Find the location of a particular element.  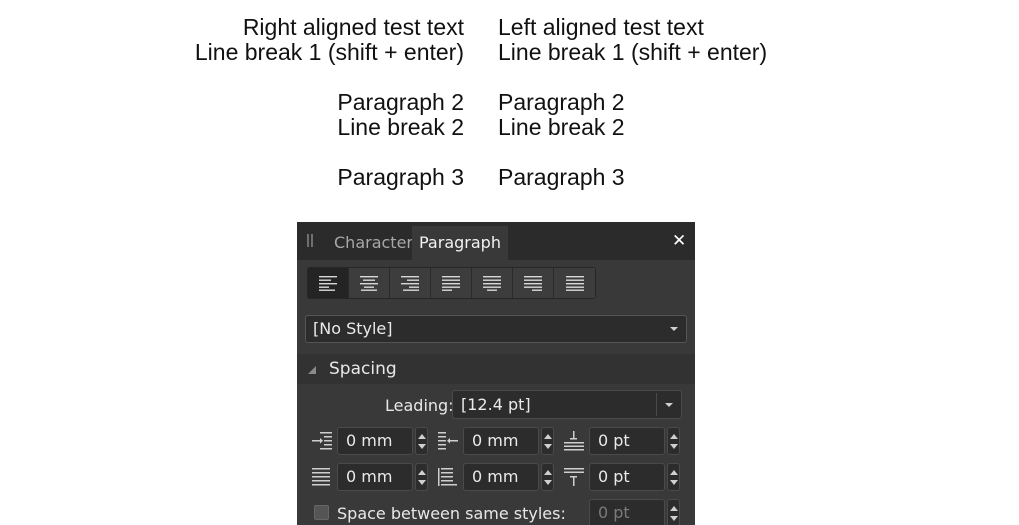

align-left-icon is located at coordinates (328, 283).